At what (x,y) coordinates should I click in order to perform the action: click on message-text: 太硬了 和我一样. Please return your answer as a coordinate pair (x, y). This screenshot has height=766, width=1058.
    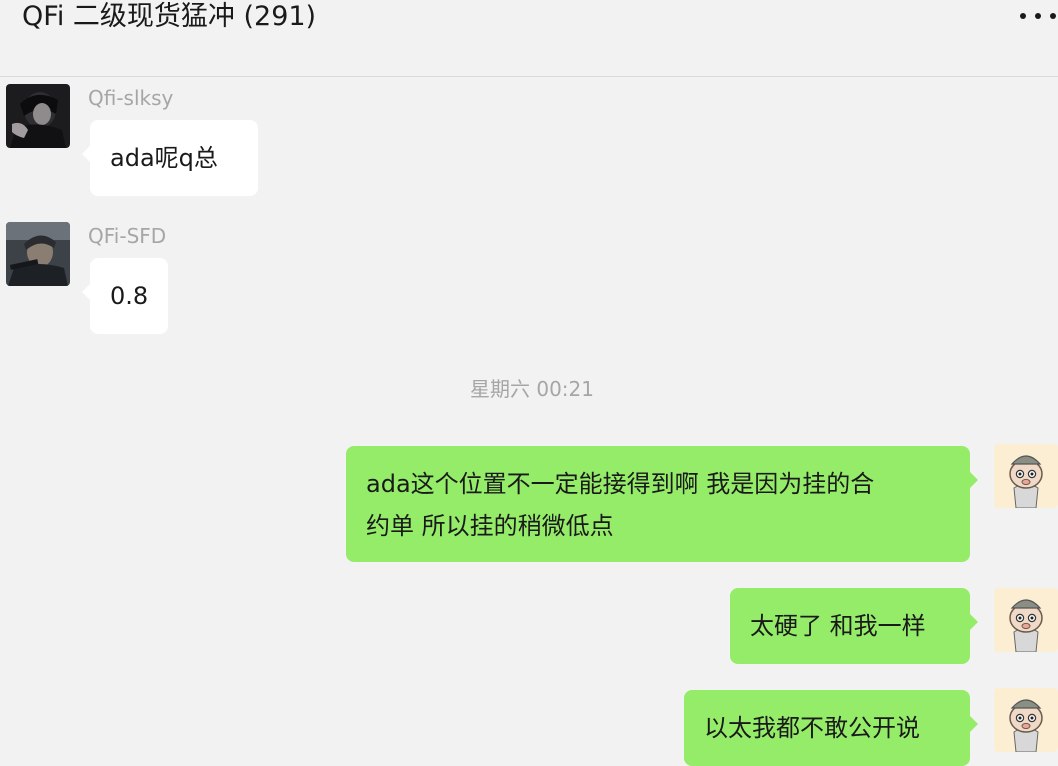
    Looking at the image, I should click on (838, 626).